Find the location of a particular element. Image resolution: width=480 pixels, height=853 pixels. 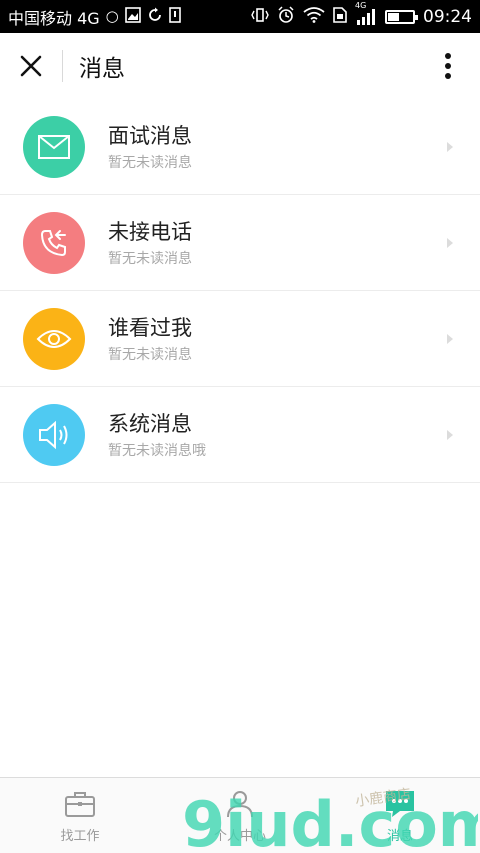

more-options-button is located at coordinates (448, 66).